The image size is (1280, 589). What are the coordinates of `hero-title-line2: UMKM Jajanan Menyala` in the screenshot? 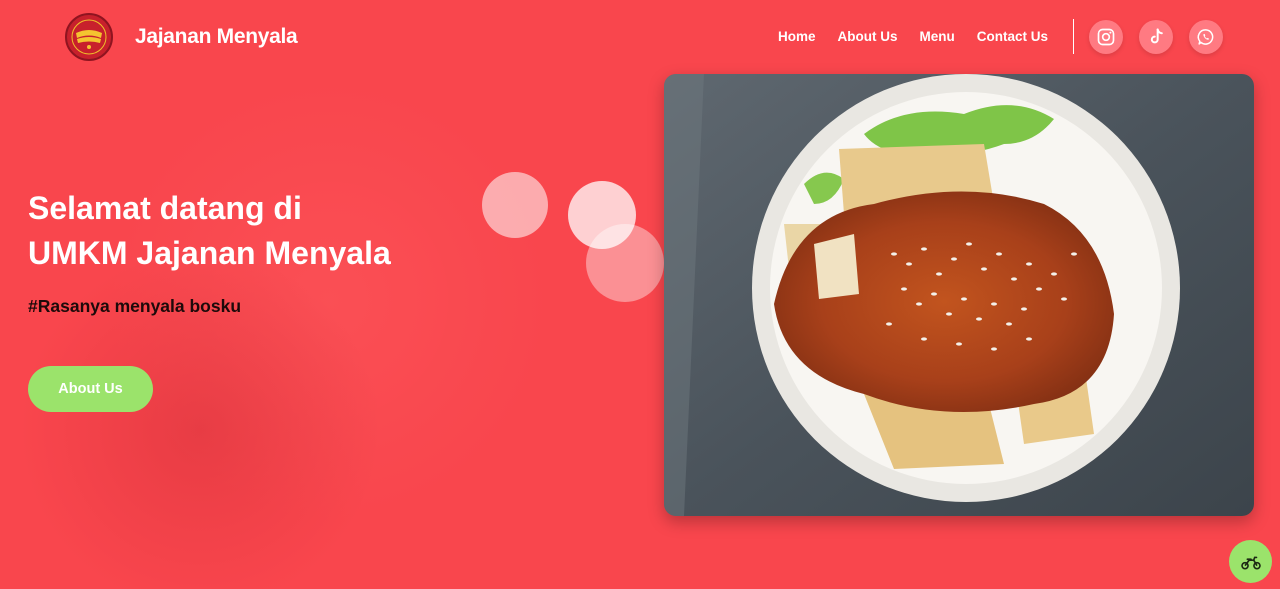 It's located at (209, 253).